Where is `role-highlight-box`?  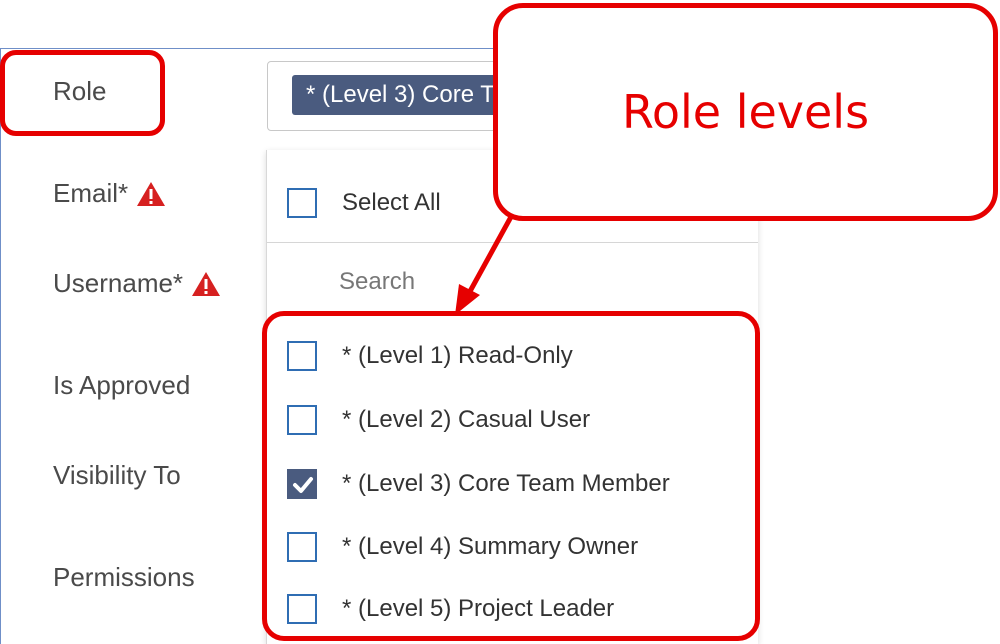 role-highlight-box is located at coordinates (82, 93).